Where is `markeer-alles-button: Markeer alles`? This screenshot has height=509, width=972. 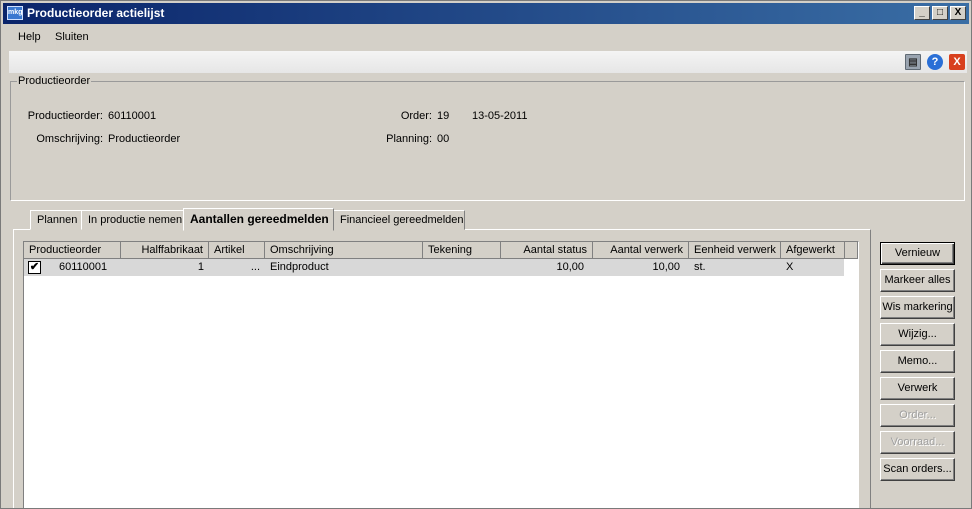 markeer-alles-button: Markeer alles is located at coordinates (917, 280).